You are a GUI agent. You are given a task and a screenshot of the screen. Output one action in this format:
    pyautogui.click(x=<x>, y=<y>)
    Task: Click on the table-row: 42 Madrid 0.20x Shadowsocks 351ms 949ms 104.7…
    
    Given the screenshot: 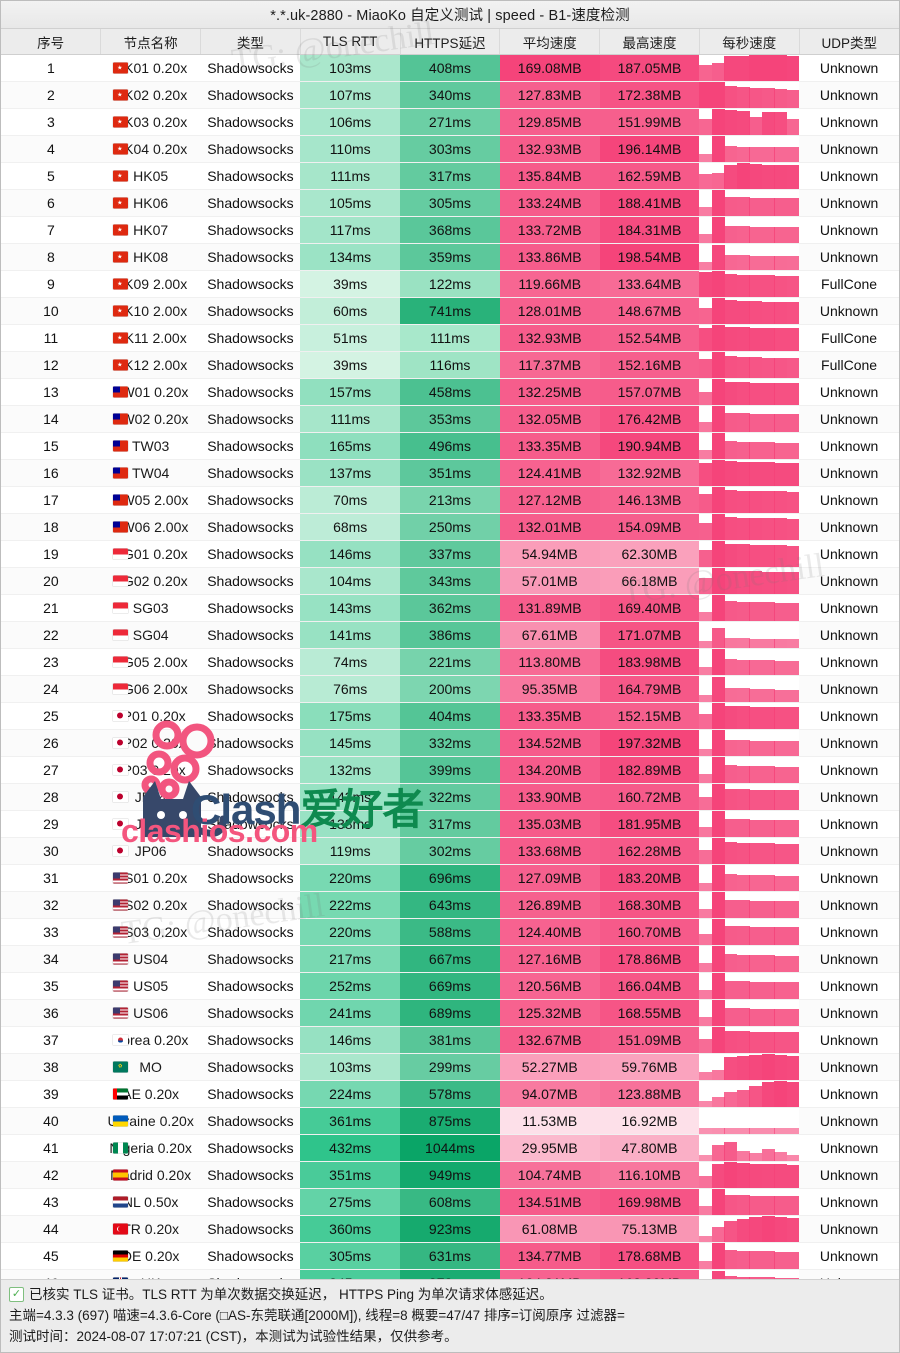 What is the action you would take?
    pyautogui.click(x=450, y=1175)
    